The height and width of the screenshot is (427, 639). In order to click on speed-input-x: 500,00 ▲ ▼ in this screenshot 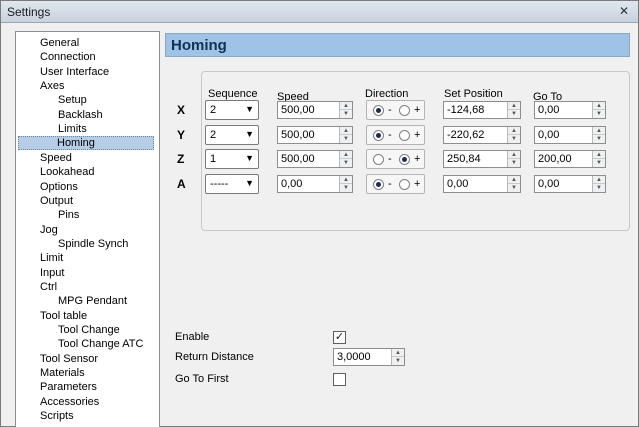, I will do `click(315, 110)`.